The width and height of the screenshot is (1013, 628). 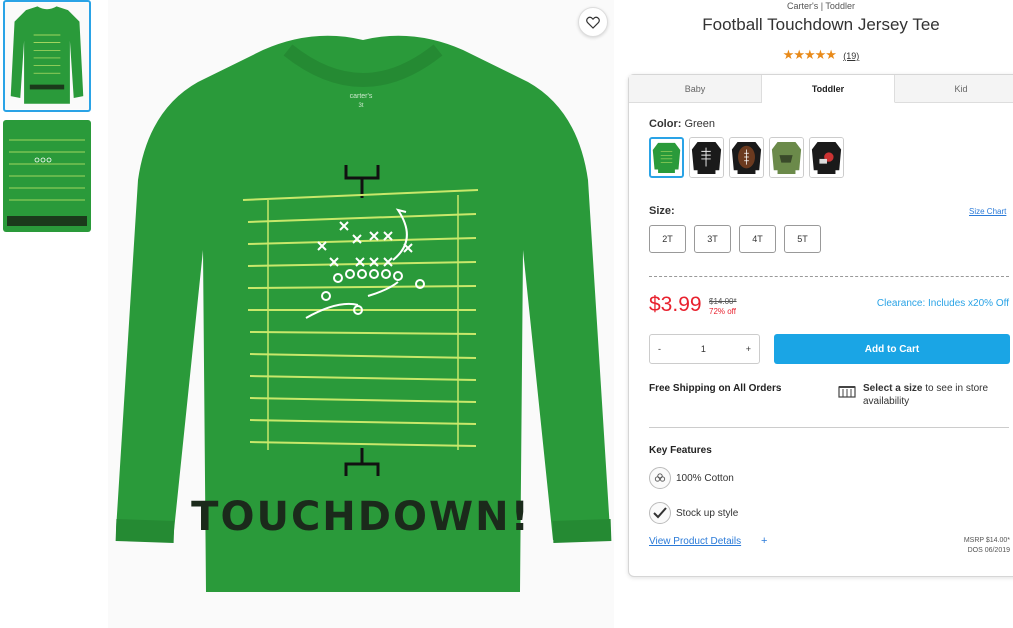 I want to click on breadcrumb: Carter's | Toddler, so click(x=821, y=6).